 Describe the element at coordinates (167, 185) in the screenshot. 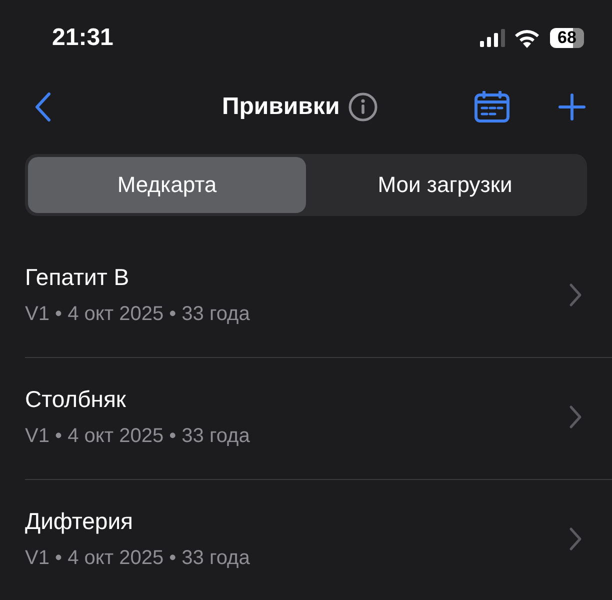

I see `segment-tab: Медкарта` at that location.